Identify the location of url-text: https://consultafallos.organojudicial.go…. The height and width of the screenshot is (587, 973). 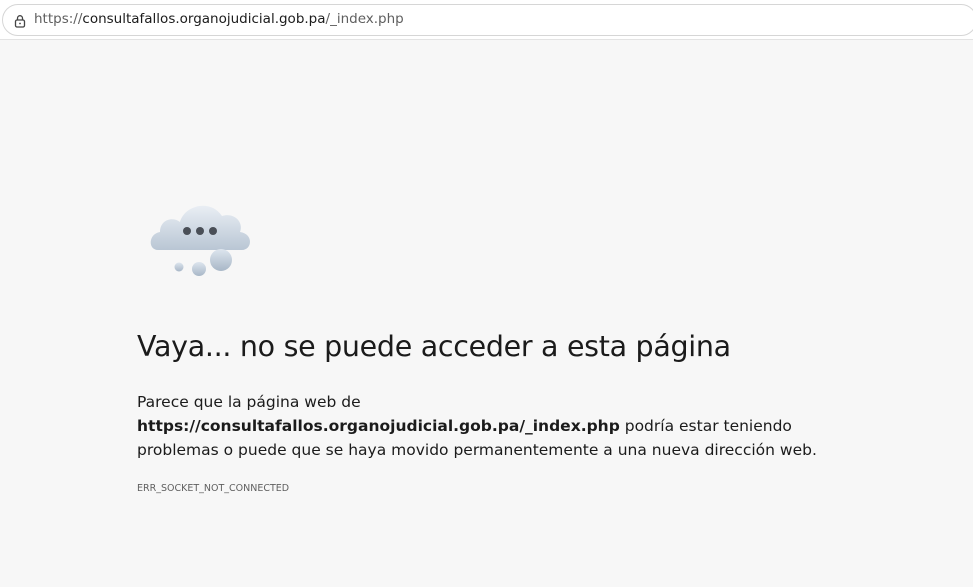
(219, 19).